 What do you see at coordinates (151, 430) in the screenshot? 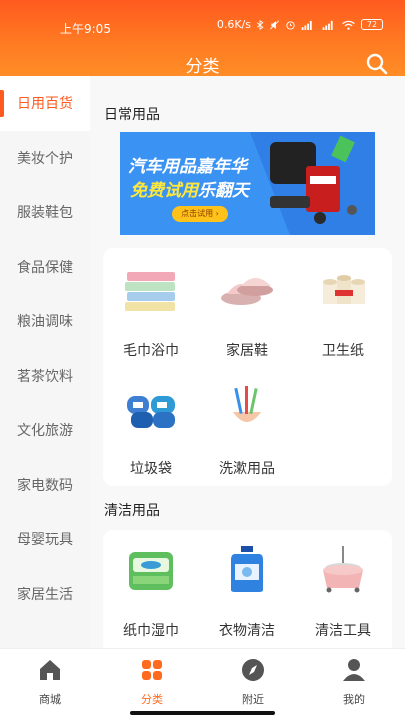
I see `category-item-trash-bags: 垃圾袋` at bounding box center [151, 430].